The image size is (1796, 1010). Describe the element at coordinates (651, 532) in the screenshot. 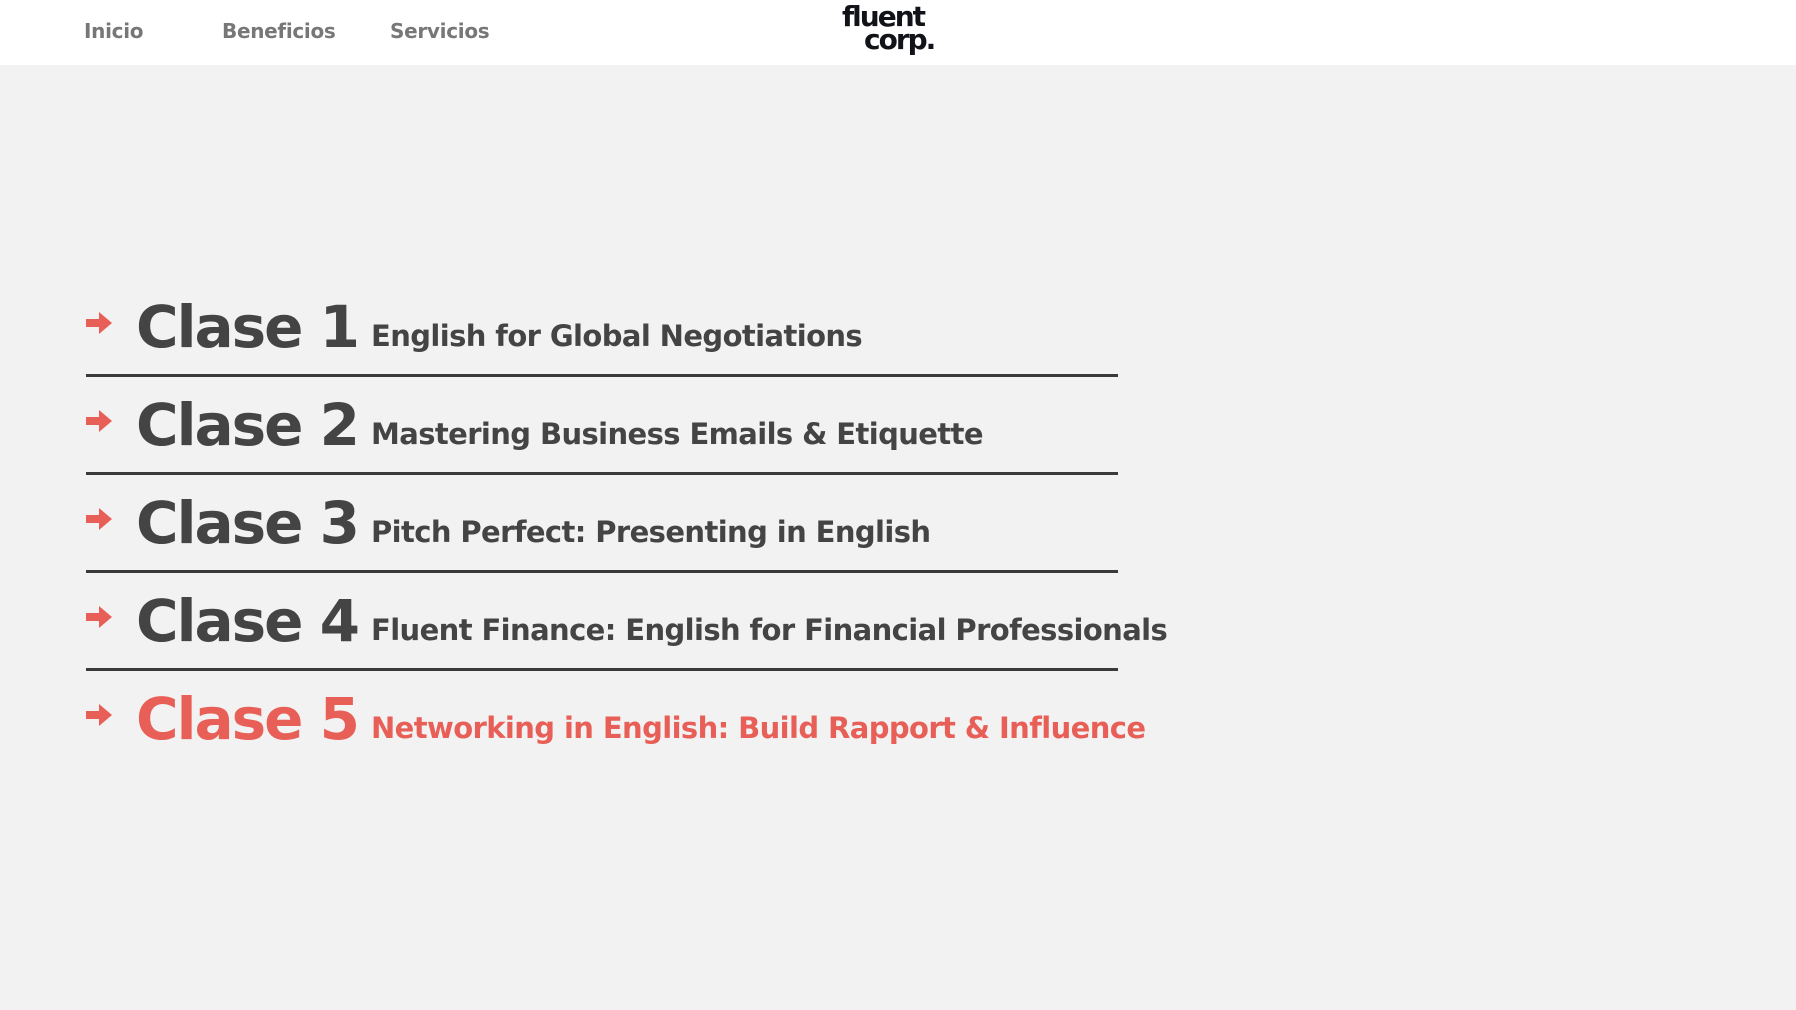

I see `class-title: Pitch Perfect: Presenting in English` at that location.